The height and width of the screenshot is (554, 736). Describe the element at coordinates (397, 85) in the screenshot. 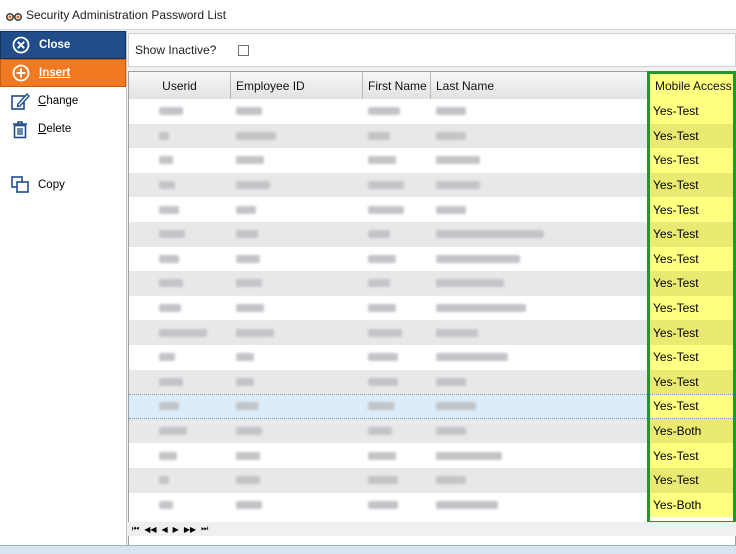

I see `column-header-first-name: First Name` at that location.